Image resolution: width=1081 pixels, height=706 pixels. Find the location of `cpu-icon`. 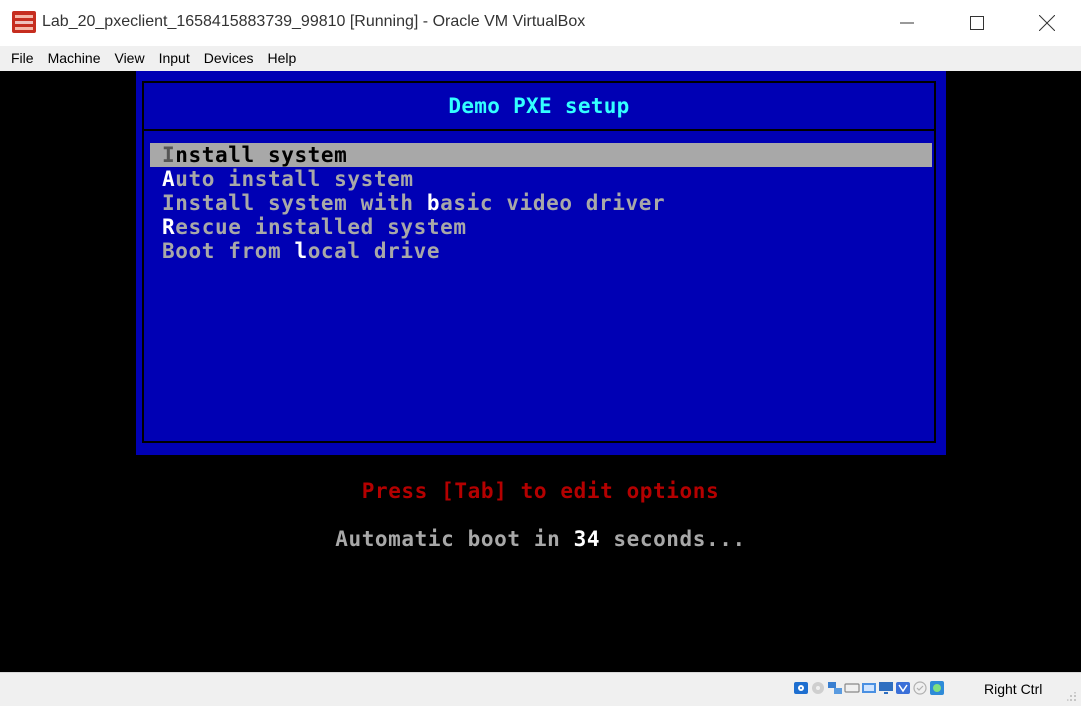

cpu-icon is located at coordinates (920, 688).